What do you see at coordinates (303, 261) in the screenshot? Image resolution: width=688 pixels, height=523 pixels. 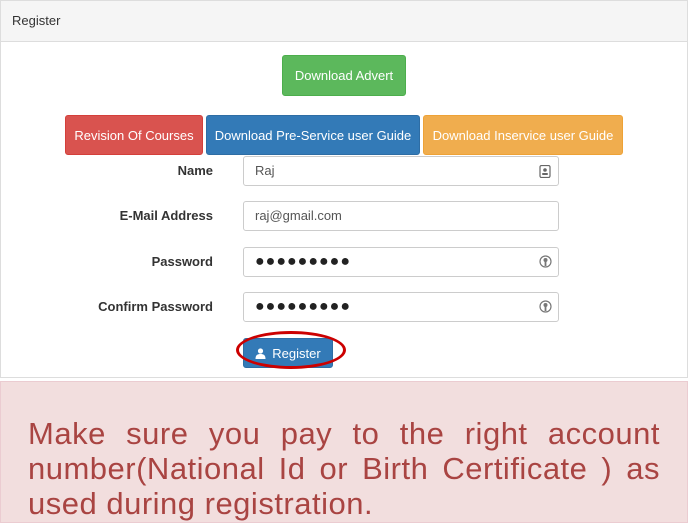 I see `password-value: ●●●●●●●●●` at bounding box center [303, 261].